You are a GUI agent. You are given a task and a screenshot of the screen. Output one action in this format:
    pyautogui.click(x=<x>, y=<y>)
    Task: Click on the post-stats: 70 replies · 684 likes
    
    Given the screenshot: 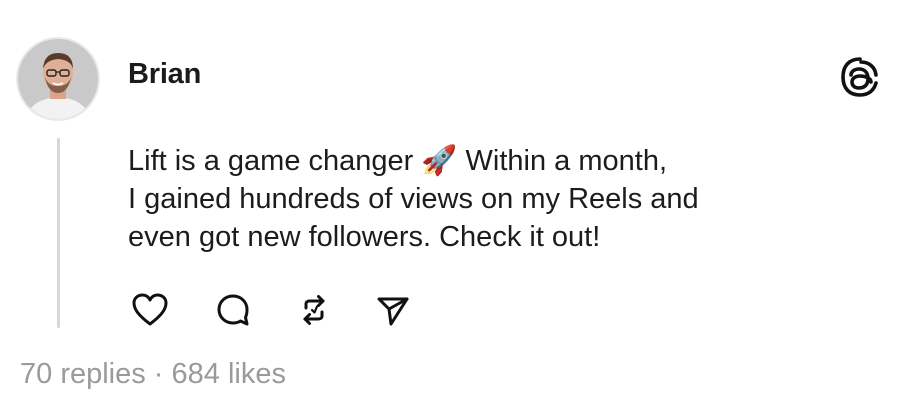 What is the action you would take?
    pyautogui.click(x=153, y=374)
    